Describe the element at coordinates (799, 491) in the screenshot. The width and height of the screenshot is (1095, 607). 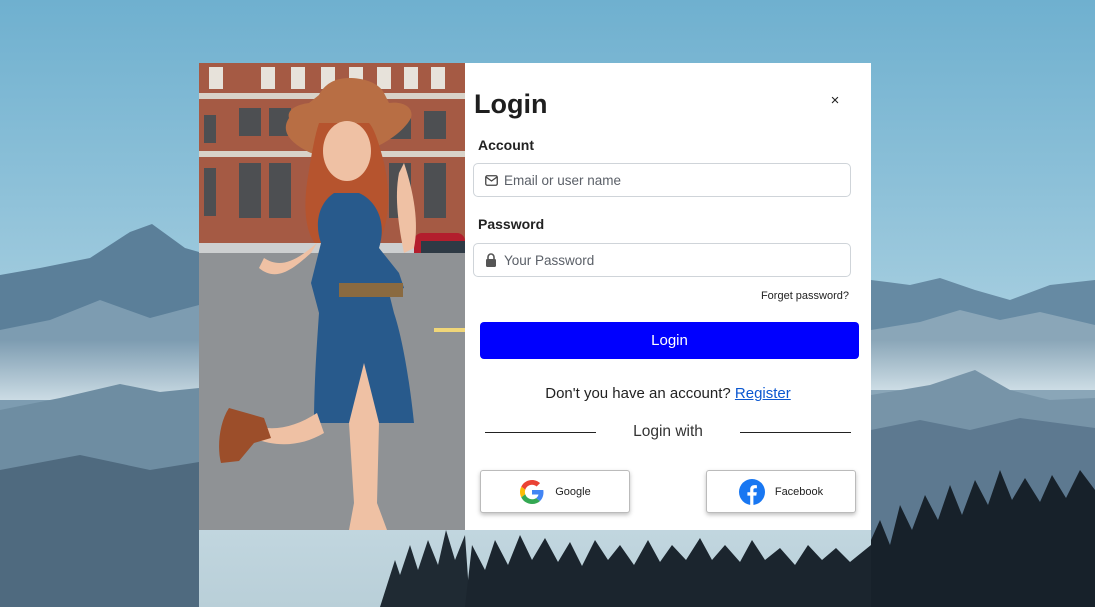
I see `facebook-label: Facebook` at that location.